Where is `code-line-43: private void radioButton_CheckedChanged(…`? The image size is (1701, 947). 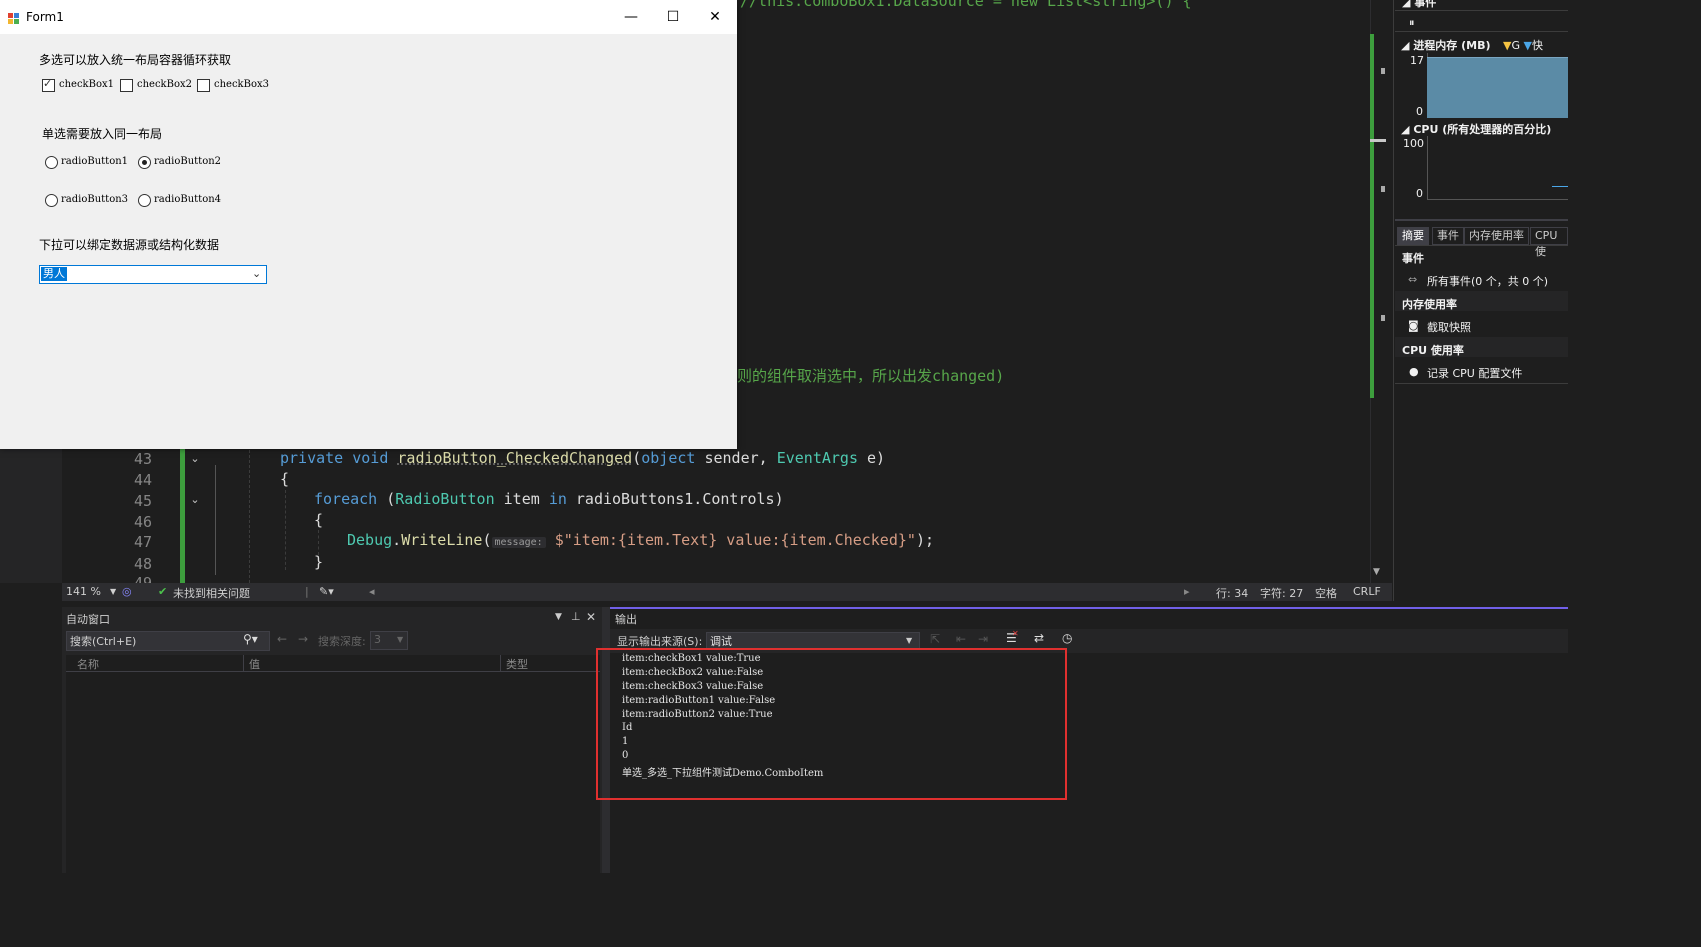
code-line-43: private void radioButton_CheckedChanged(… is located at coordinates (582, 458).